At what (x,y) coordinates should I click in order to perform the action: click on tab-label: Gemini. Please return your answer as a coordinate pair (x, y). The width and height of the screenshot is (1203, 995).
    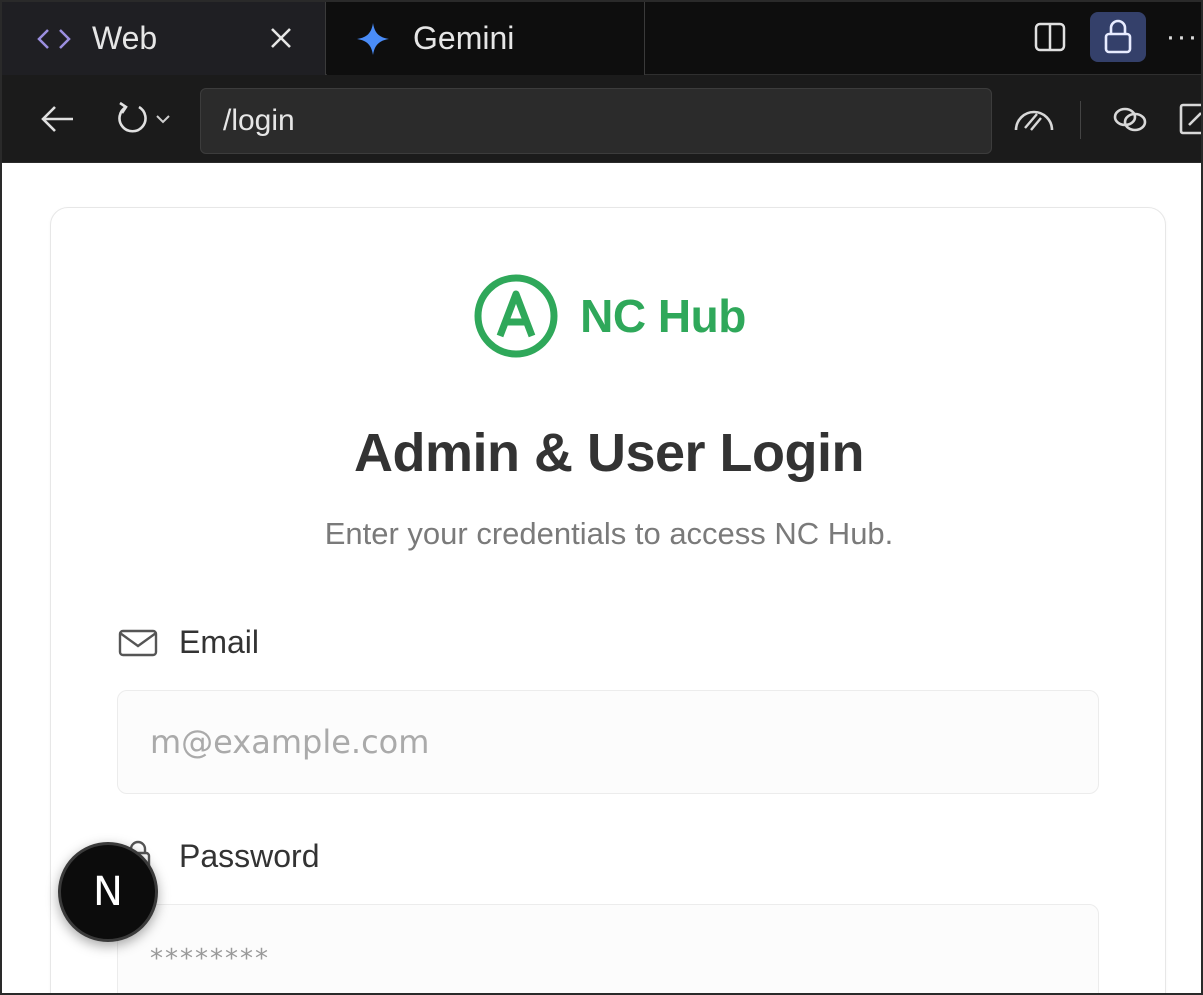
    Looking at the image, I should click on (464, 38).